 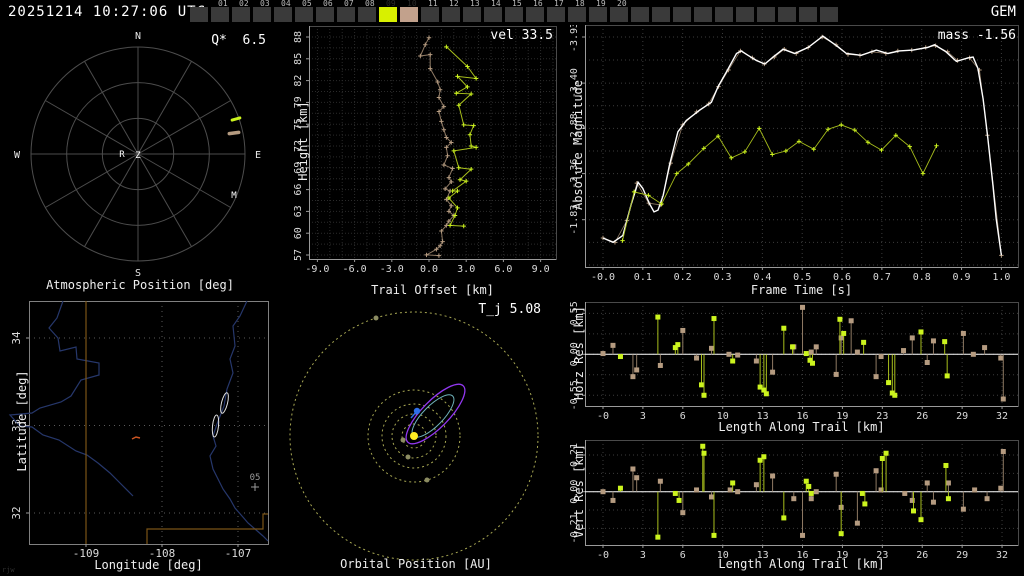 I want to click on frame-label-07: 07, so click(x=349, y=4).